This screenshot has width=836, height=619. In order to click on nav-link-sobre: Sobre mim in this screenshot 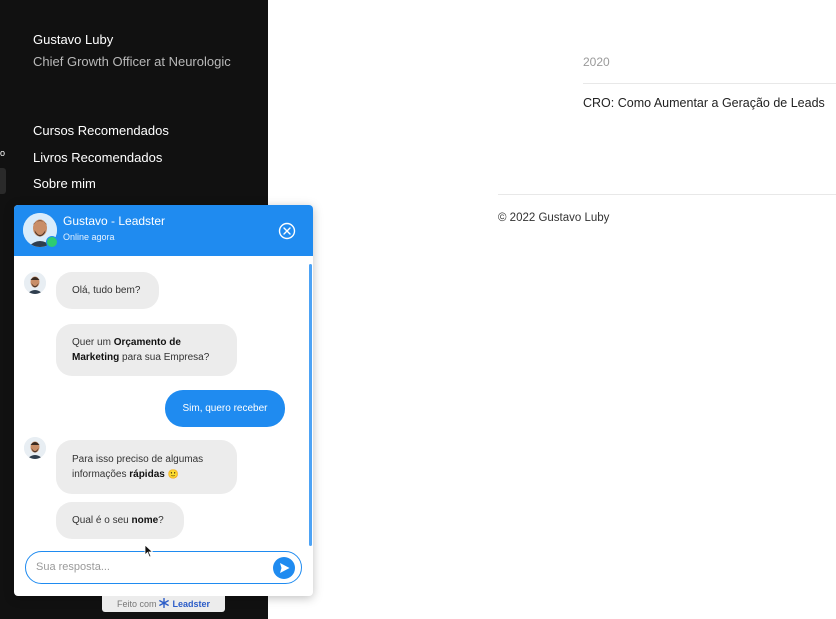, I will do `click(101, 188)`.